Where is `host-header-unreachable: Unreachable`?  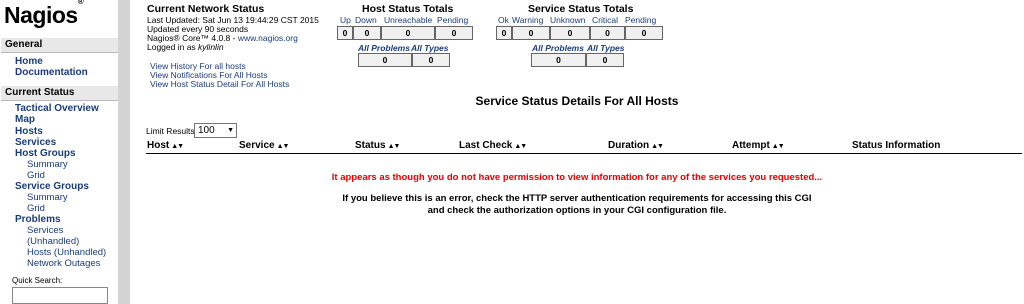 host-header-unreachable: Unreachable is located at coordinates (408, 20).